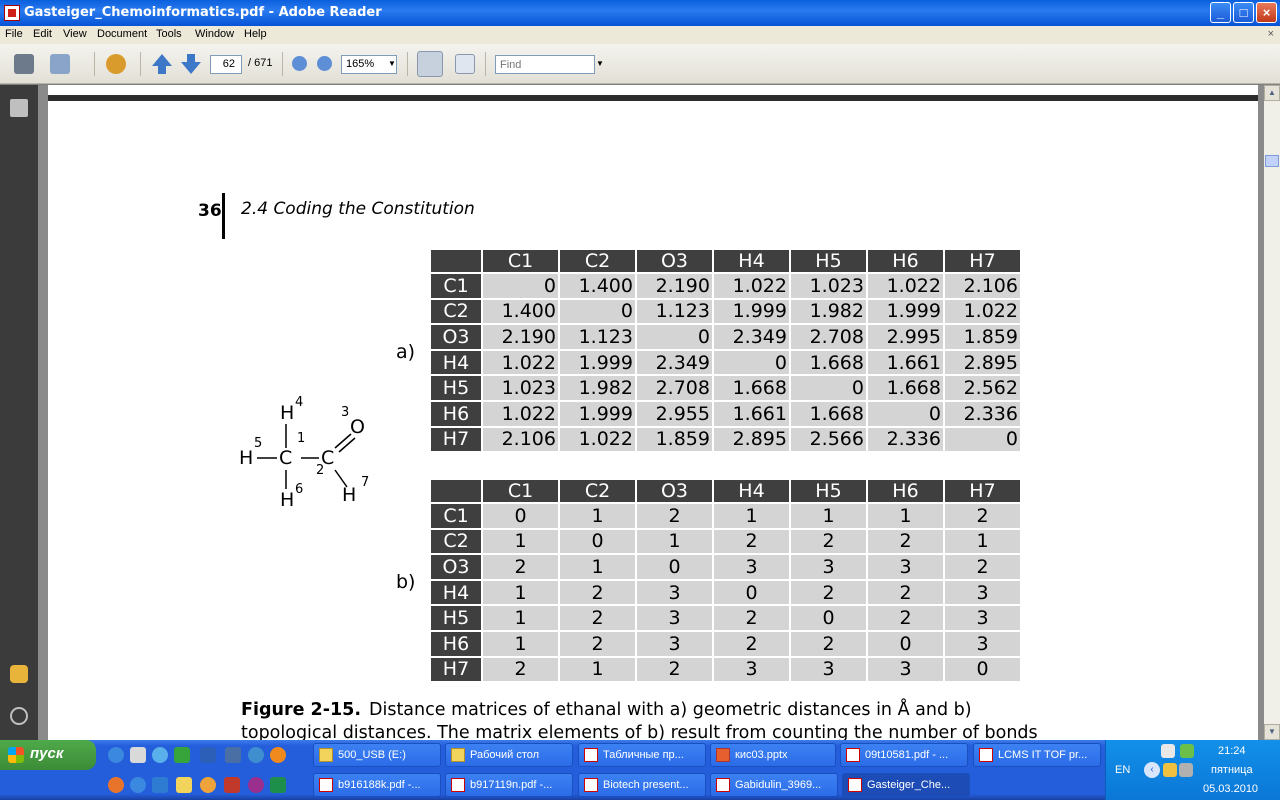 This screenshot has width=1280, height=800. What do you see at coordinates (1122, 770) in the screenshot?
I see `language-indicator: EN` at bounding box center [1122, 770].